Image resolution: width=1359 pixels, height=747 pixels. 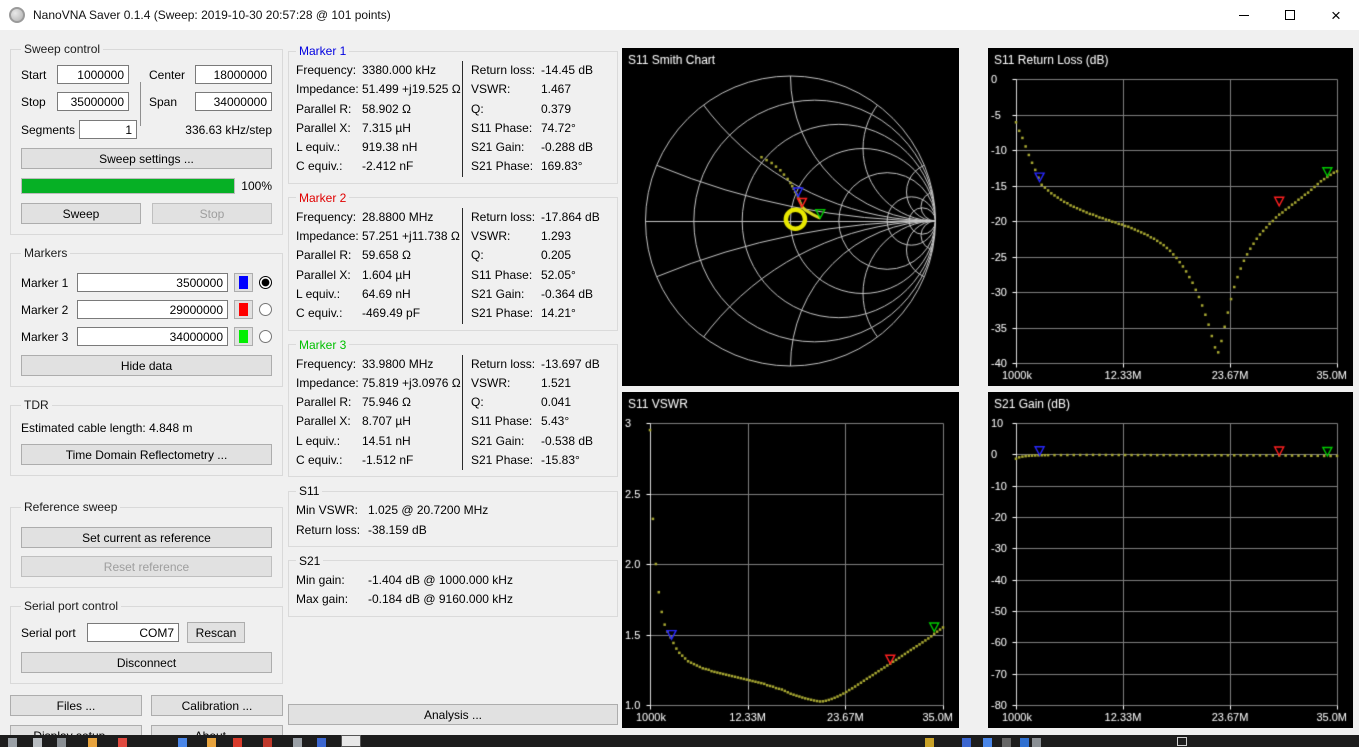 I want to click on detail-row: VSWR: 1.467, so click(x=540, y=89).